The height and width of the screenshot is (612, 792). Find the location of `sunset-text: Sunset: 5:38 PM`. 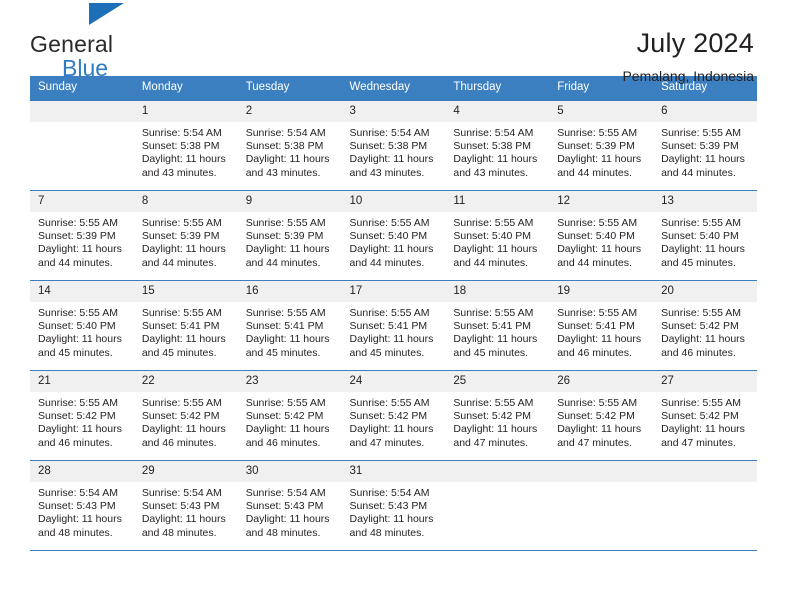

sunset-text: Sunset: 5:38 PM is located at coordinates (492, 146).